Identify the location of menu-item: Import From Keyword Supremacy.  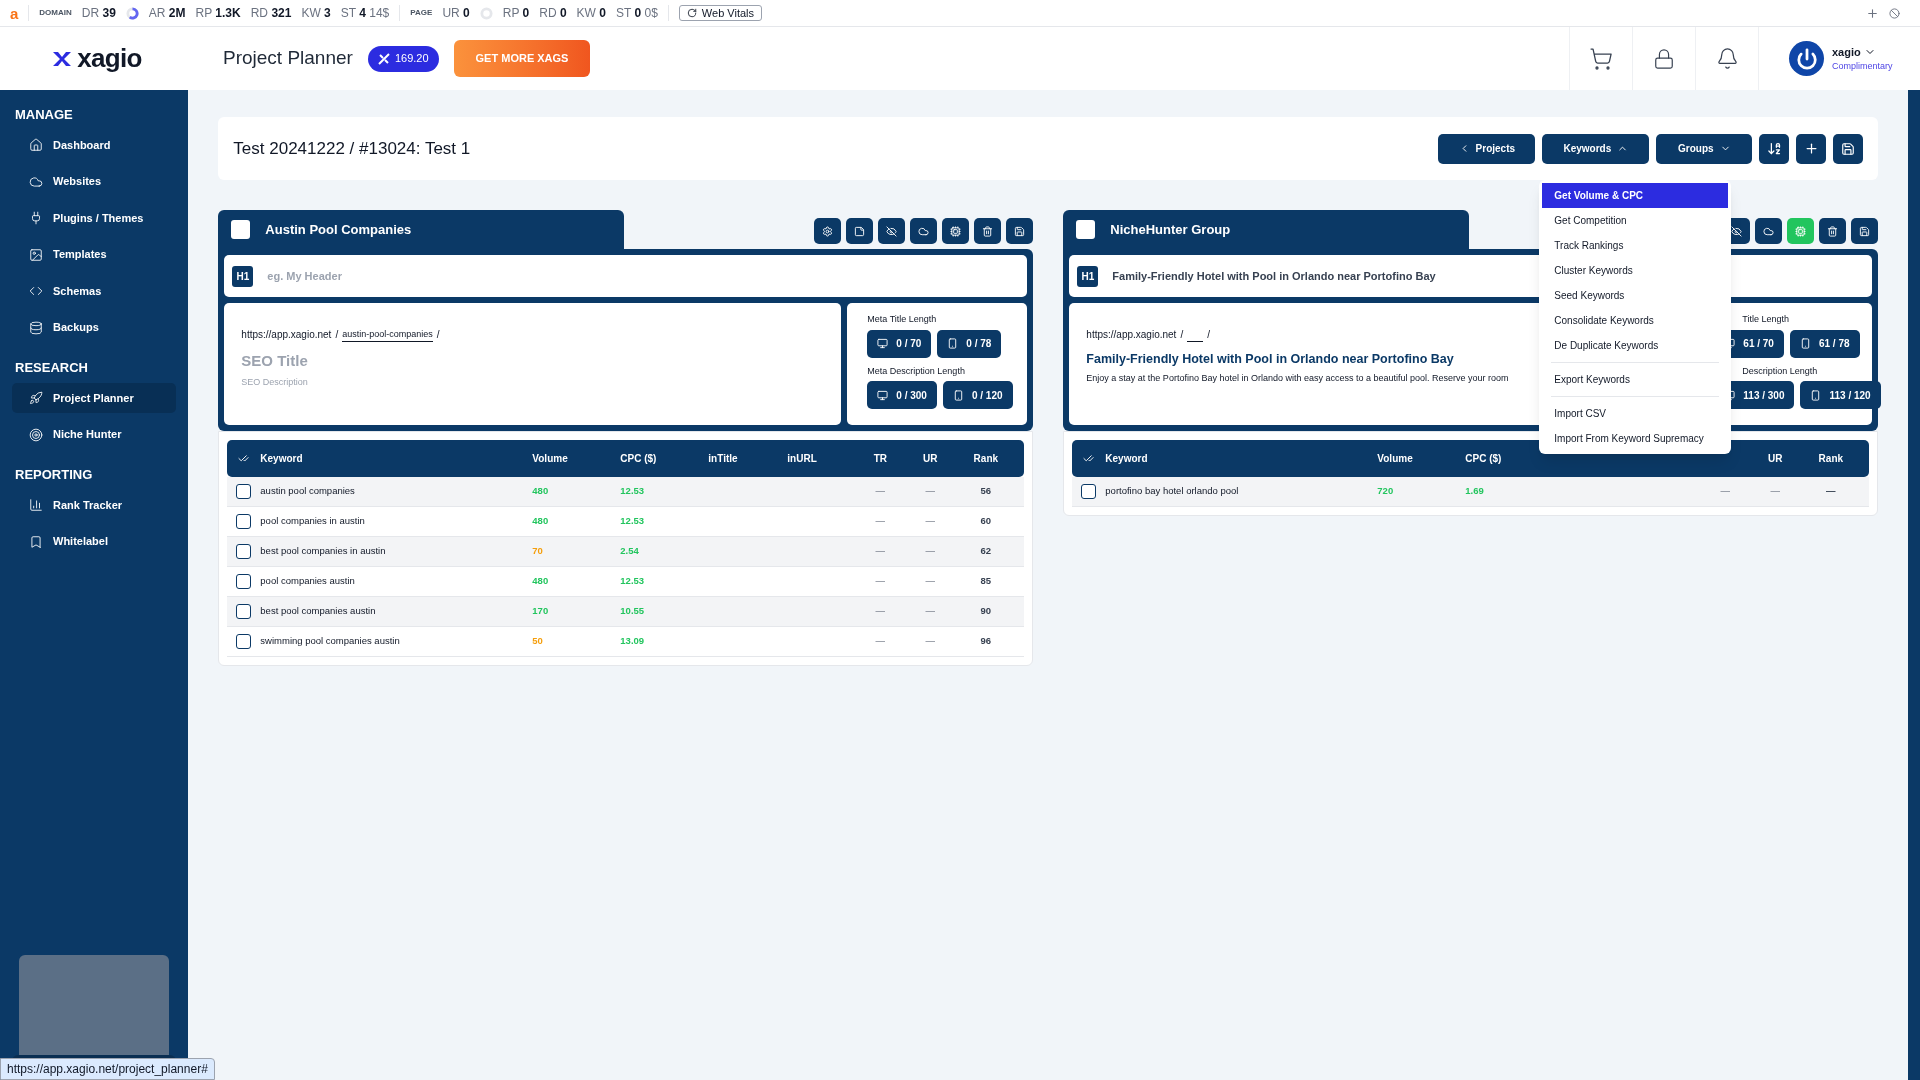
(1635, 438).